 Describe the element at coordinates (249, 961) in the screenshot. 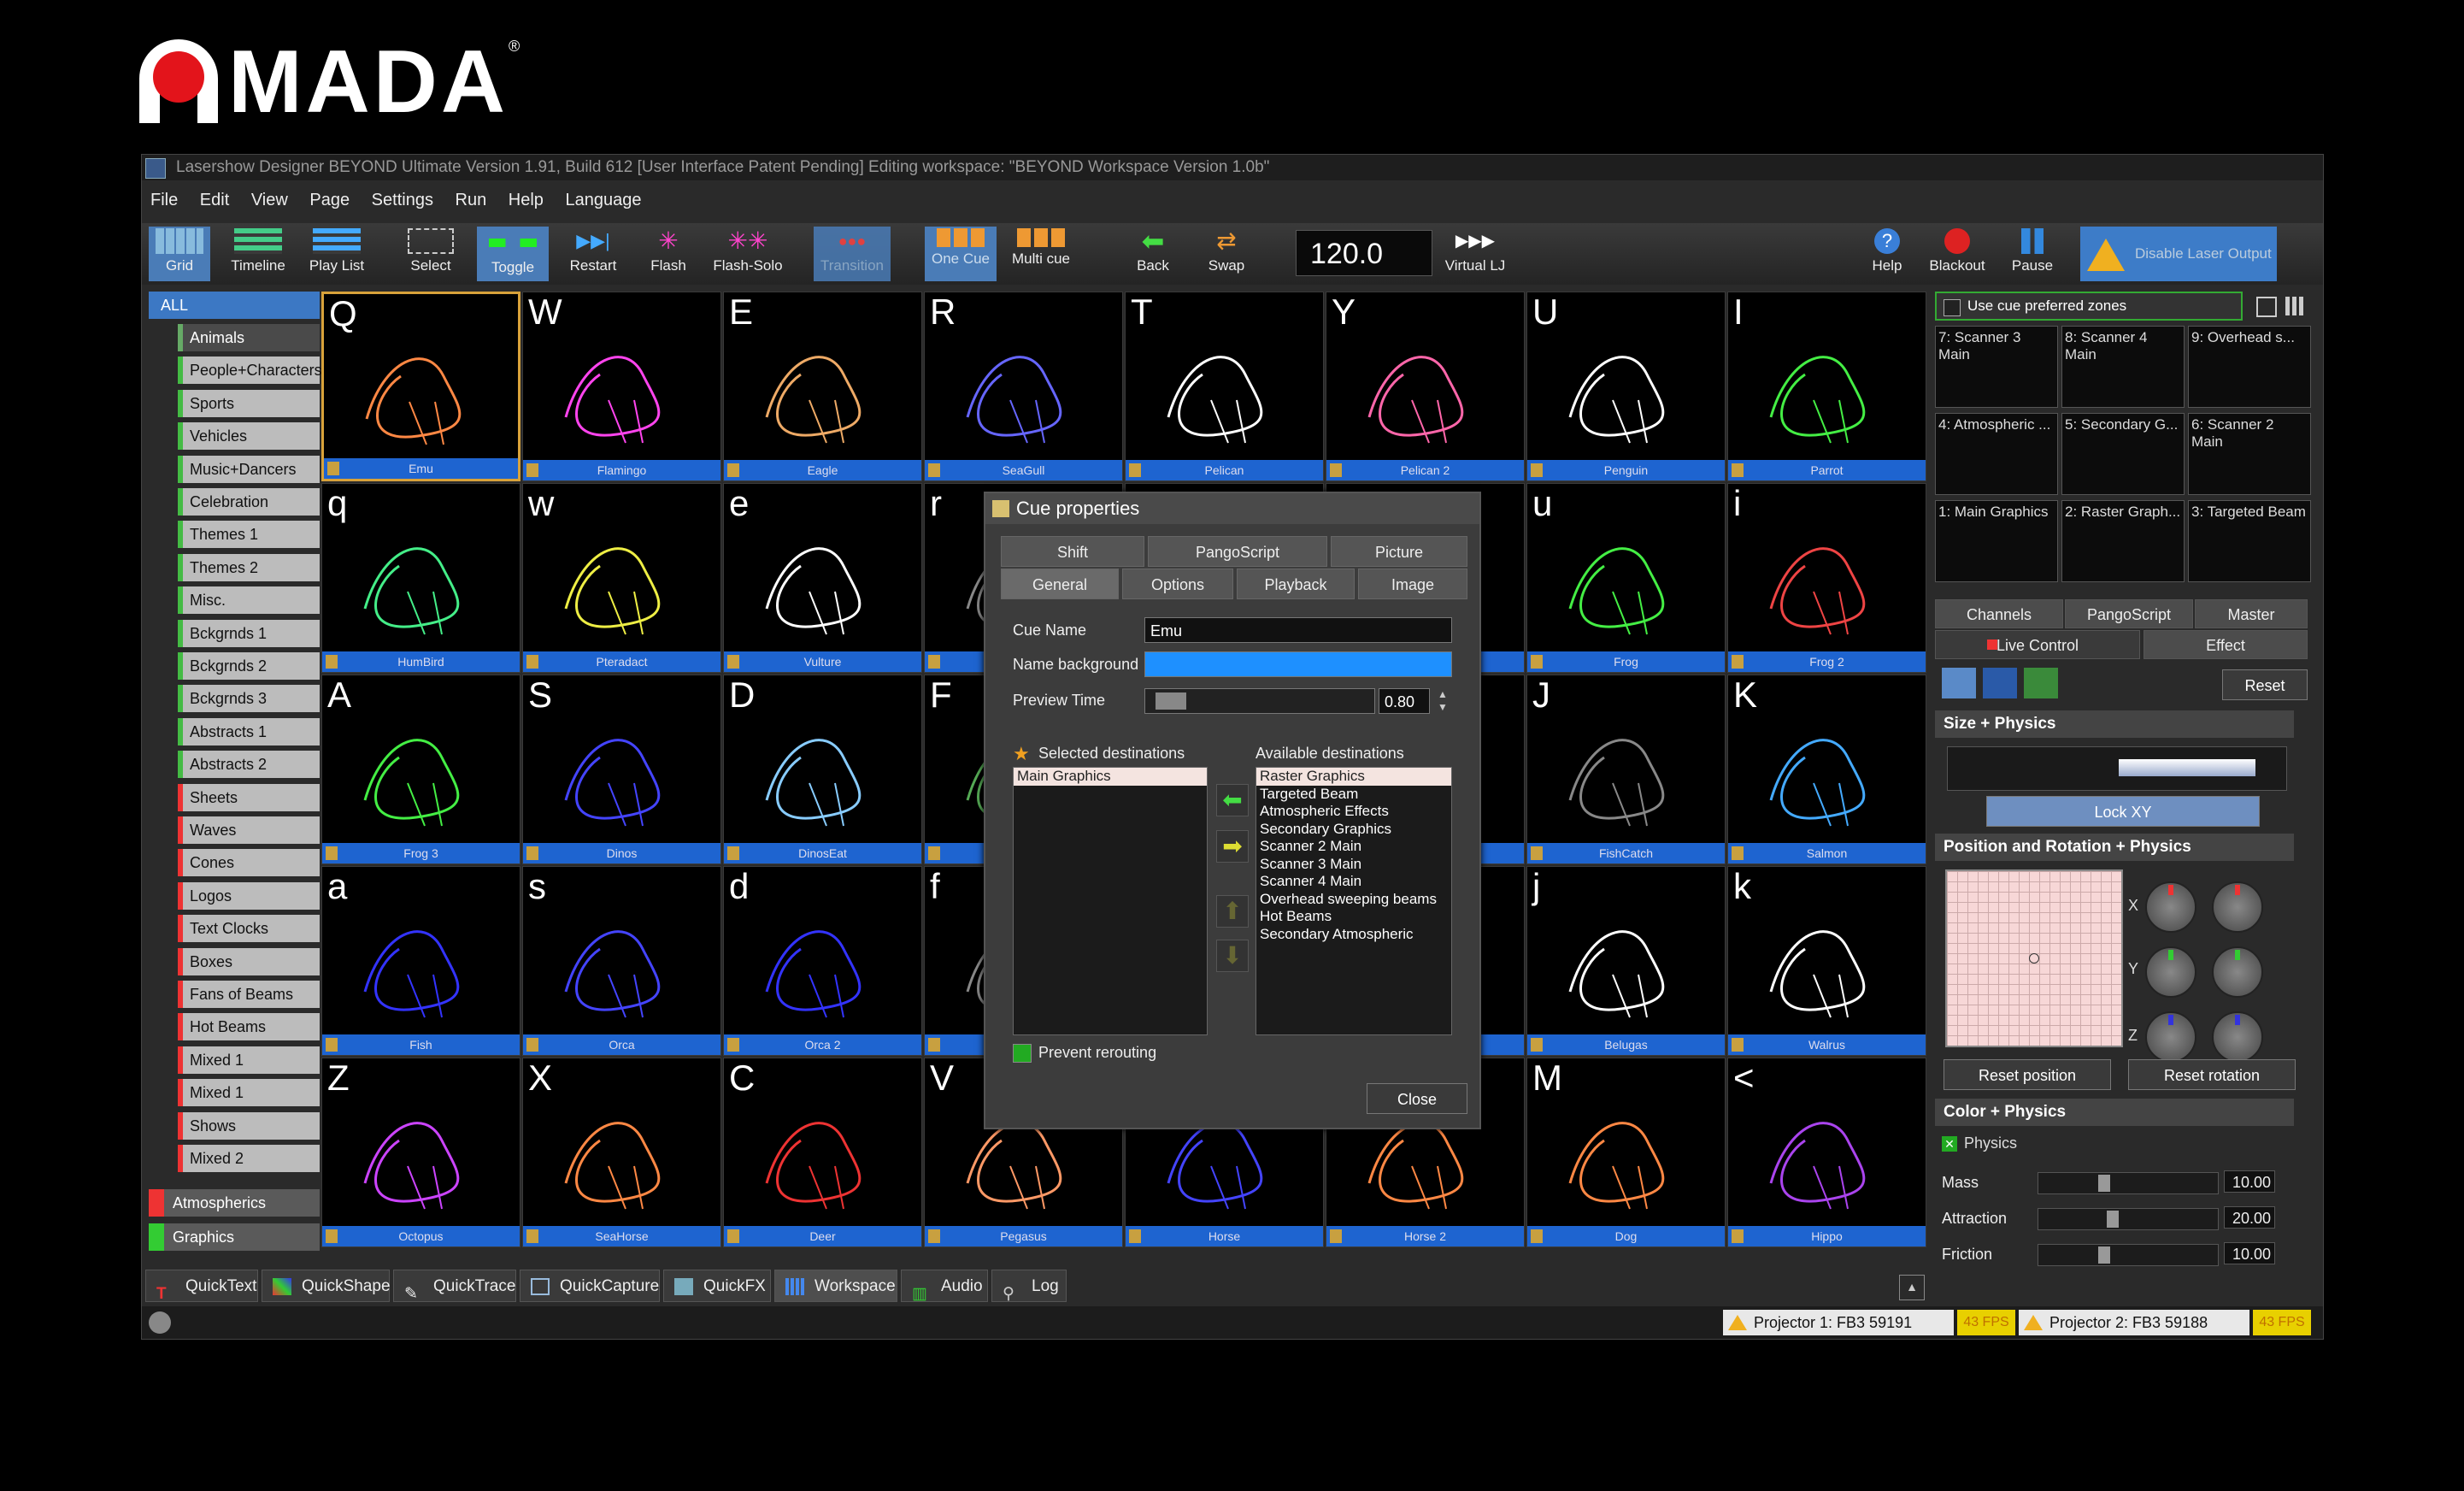

I see `sidebar-item: Boxes` at that location.